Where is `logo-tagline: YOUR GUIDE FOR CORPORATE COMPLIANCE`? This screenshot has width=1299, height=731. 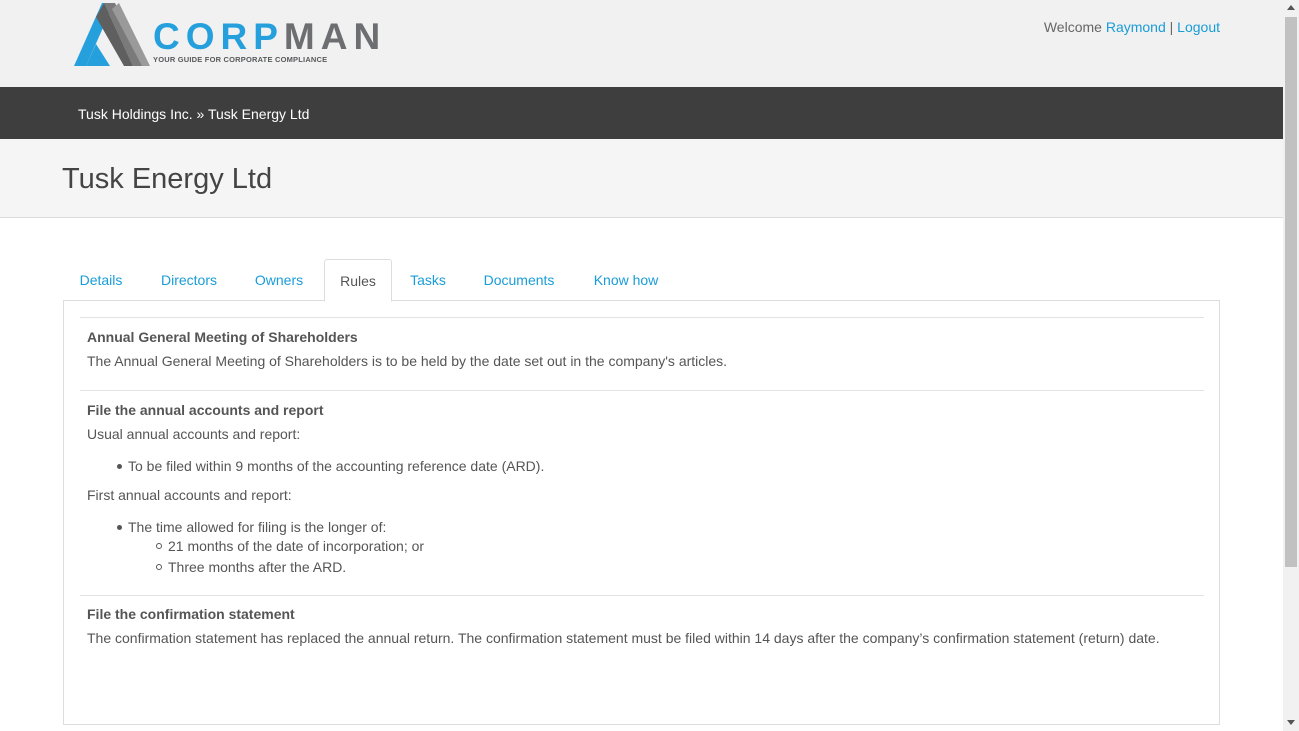 logo-tagline: YOUR GUIDE FOR CORPORATE COMPLIANCE is located at coordinates (240, 59).